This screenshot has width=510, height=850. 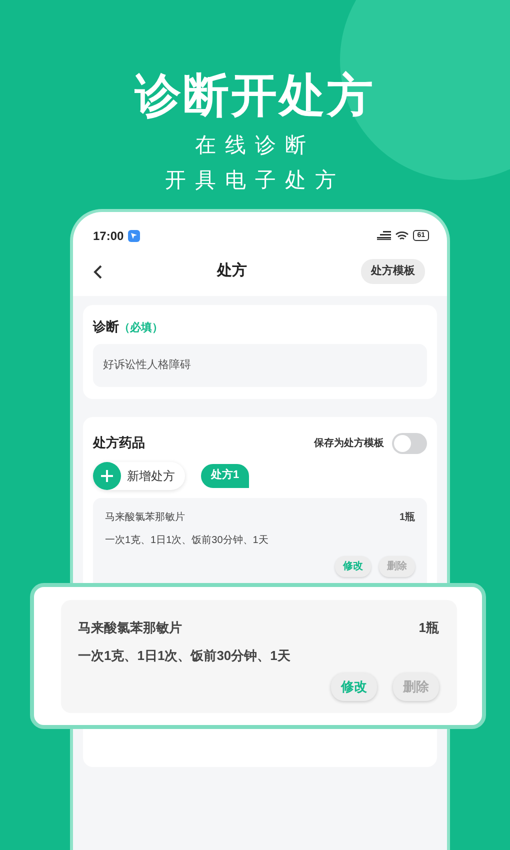 I want to click on subtitle: 在线诊断, so click(x=255, y=145).